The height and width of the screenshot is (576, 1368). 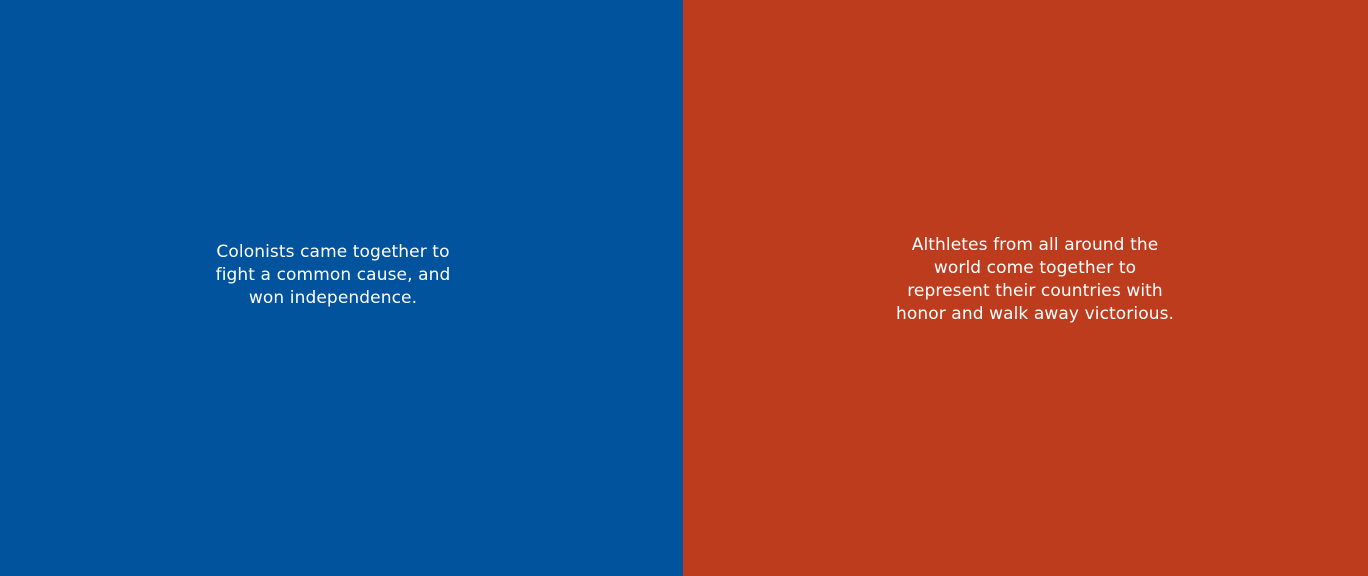 What do you see at coordinates (333, 252) in the screenshot?
I see `left-panel-line: Colonists came together to` at bounding box center [333, 252].